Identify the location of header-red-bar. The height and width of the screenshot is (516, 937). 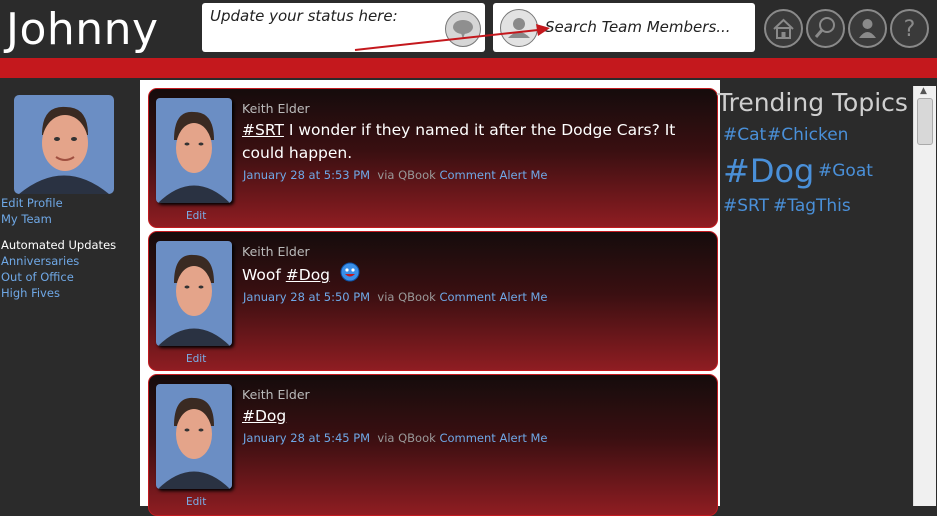
(468, 68).